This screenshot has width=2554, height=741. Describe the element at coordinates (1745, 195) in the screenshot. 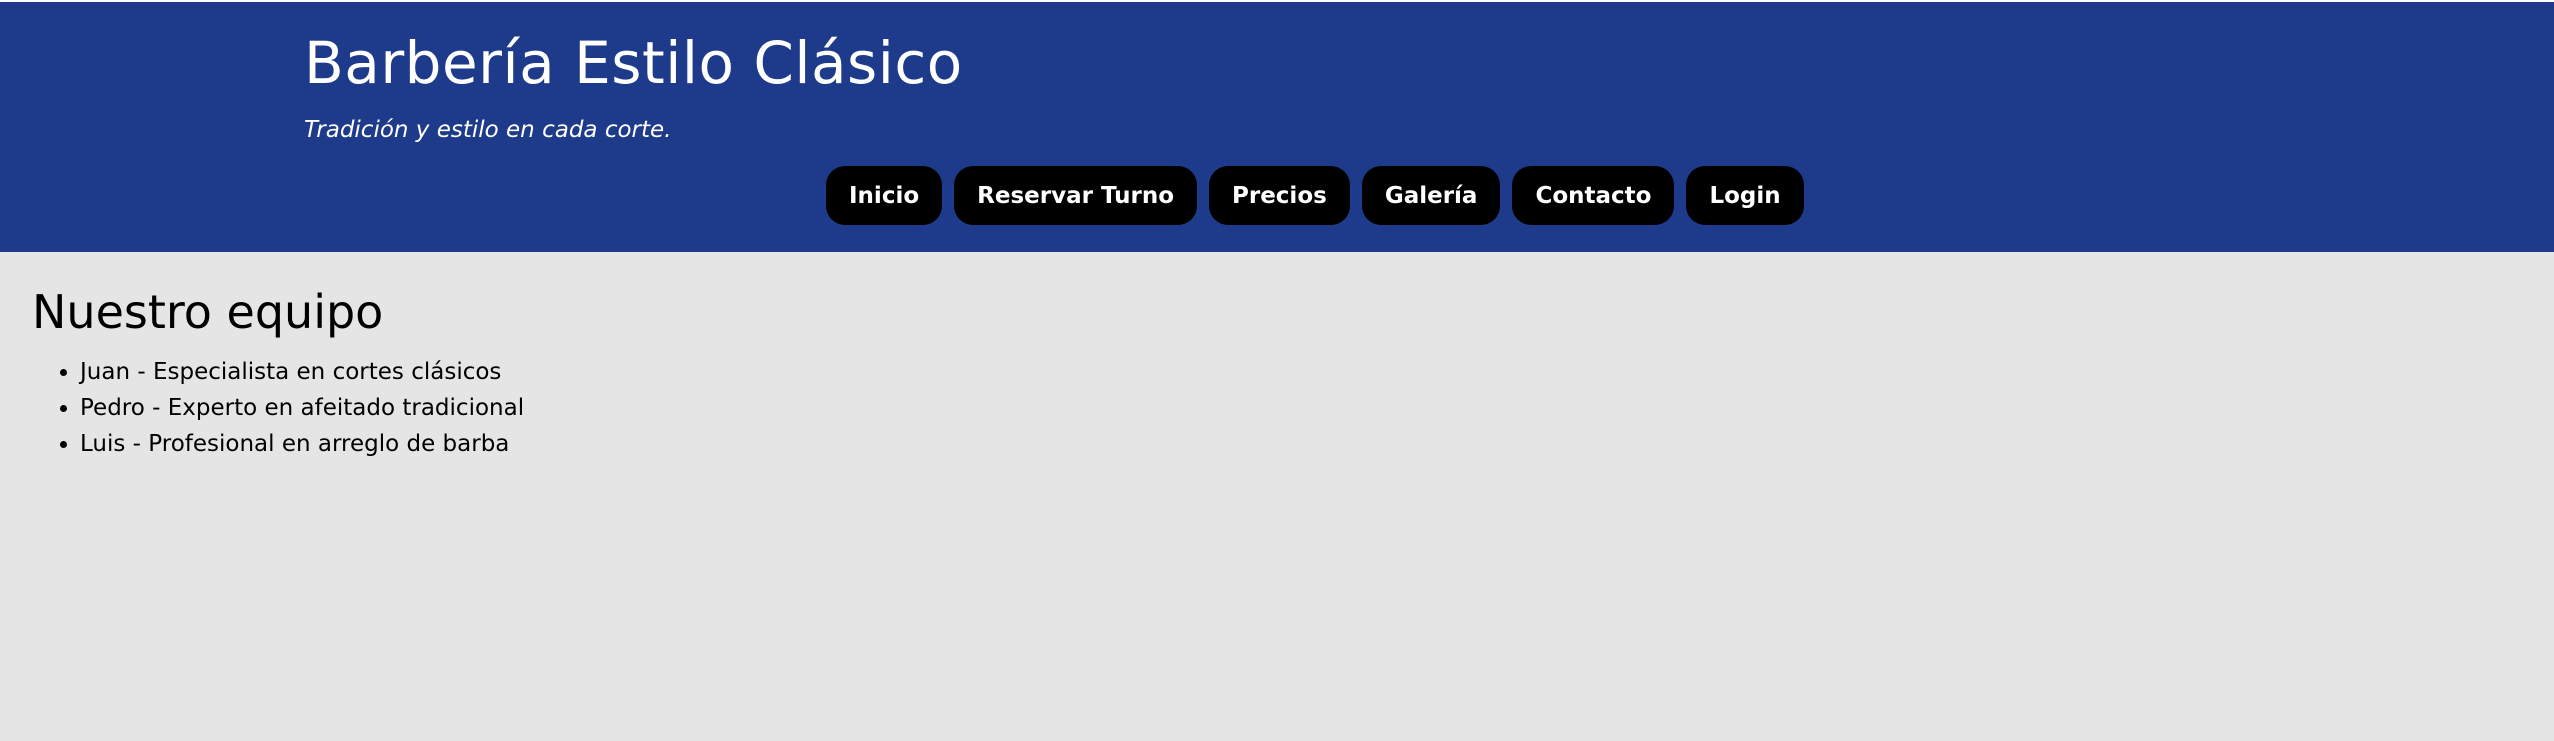

I see `nav-login-button: Login` at that location.